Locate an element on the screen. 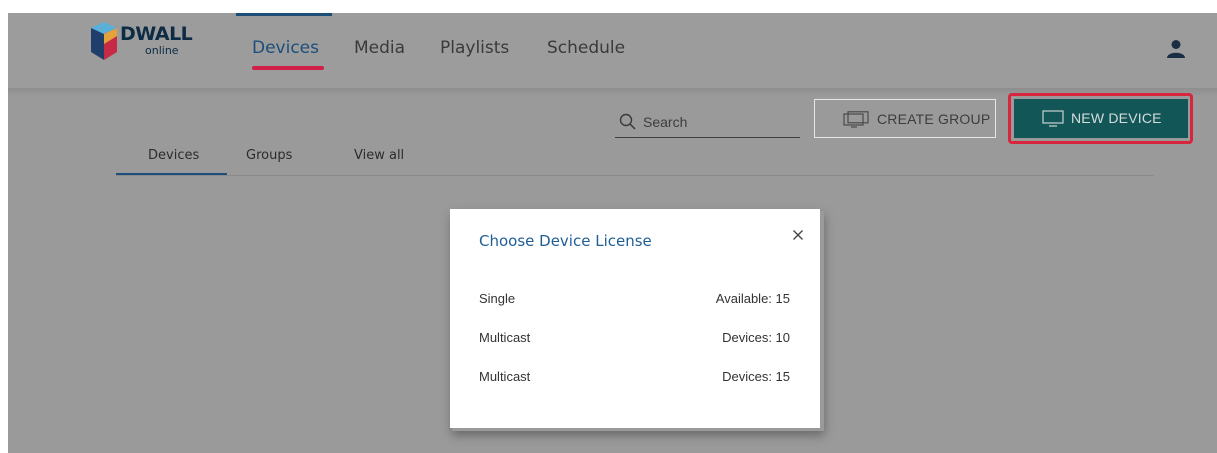 This screenshot has width=1217, height=453. nav-item-devices: Devices is located at coordinates (285, 48).